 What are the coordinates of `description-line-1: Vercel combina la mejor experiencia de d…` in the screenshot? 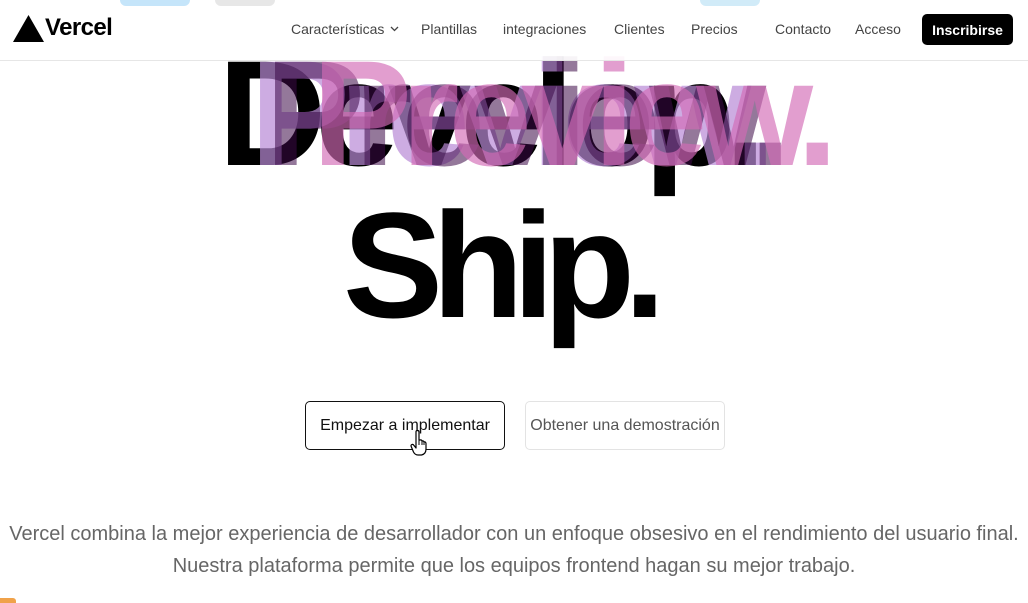 It's located at (514, 534).